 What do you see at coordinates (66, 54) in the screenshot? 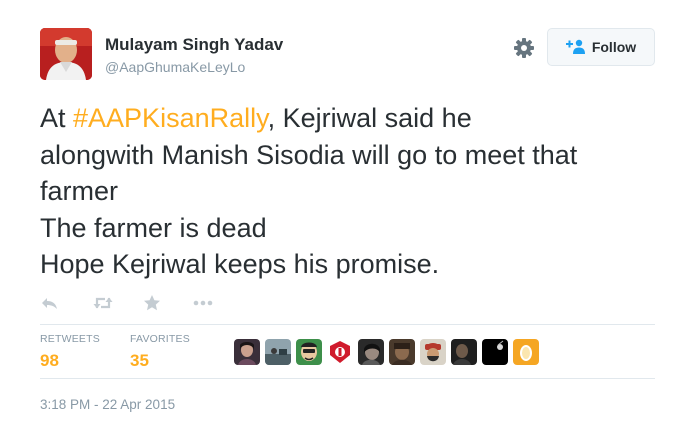
I see `author-avatar` at bounding box center [66, 54].